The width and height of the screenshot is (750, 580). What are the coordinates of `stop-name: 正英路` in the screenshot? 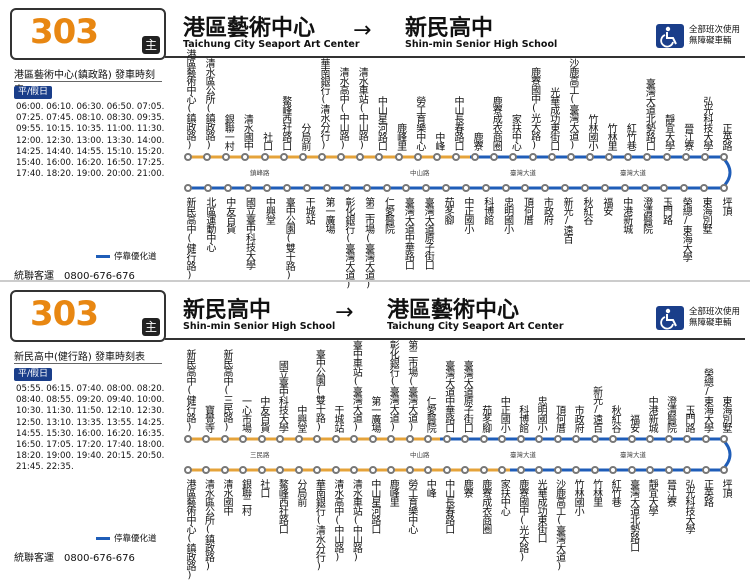 It's located at (725, 136).